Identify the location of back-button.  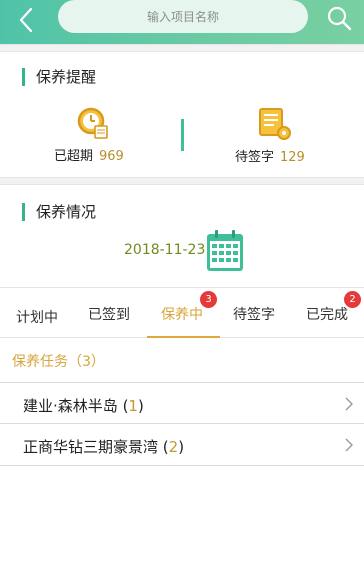
(27, 20).